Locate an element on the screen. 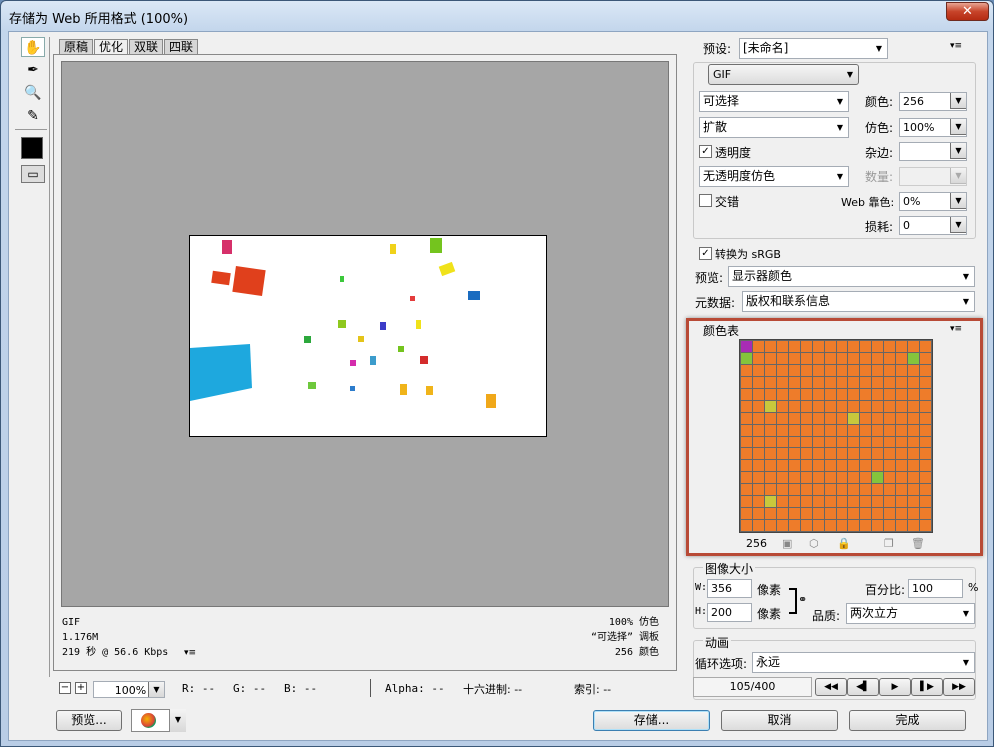 Image resolution: width=994 pixels, height=747 pixels. tab-4up: 四联 is located at coordinates (181, 46).